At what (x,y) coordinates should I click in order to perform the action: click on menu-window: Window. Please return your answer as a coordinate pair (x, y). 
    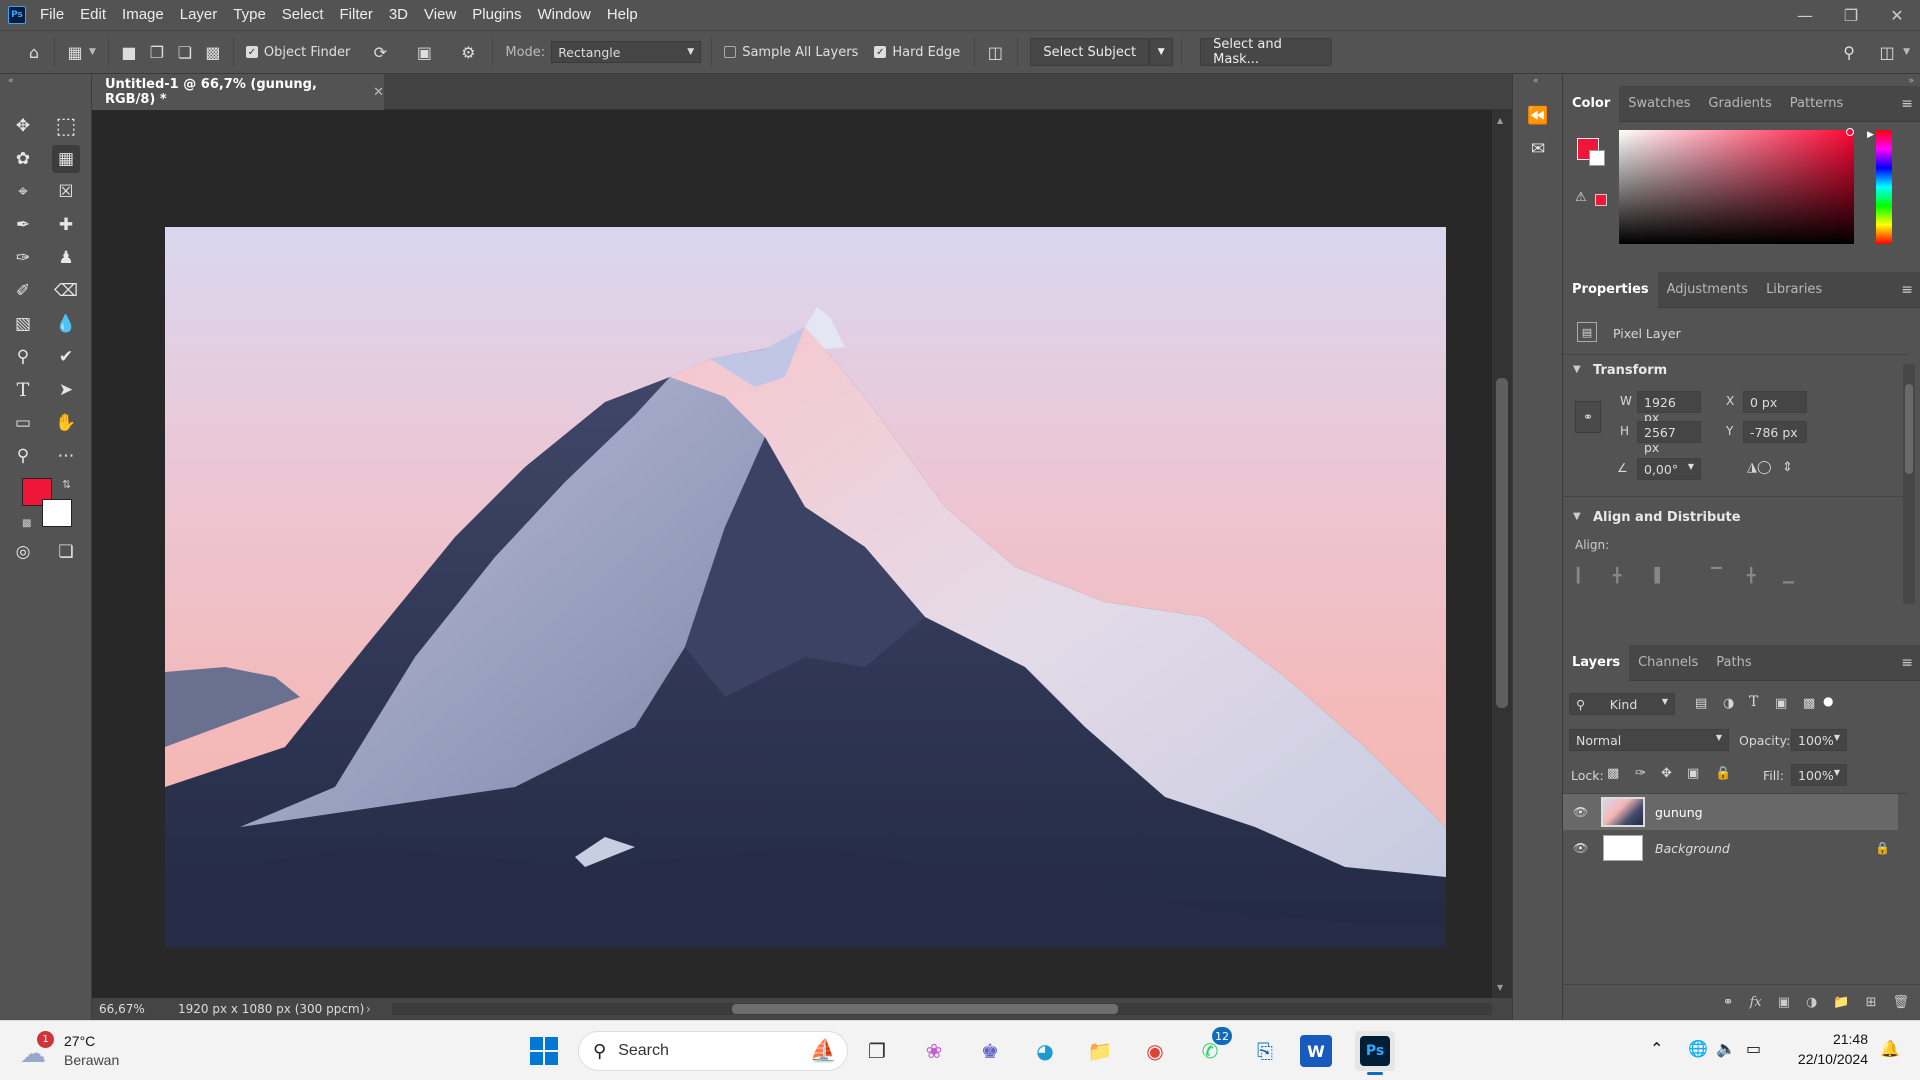
    Looking at the image, I should click on (563, 15).